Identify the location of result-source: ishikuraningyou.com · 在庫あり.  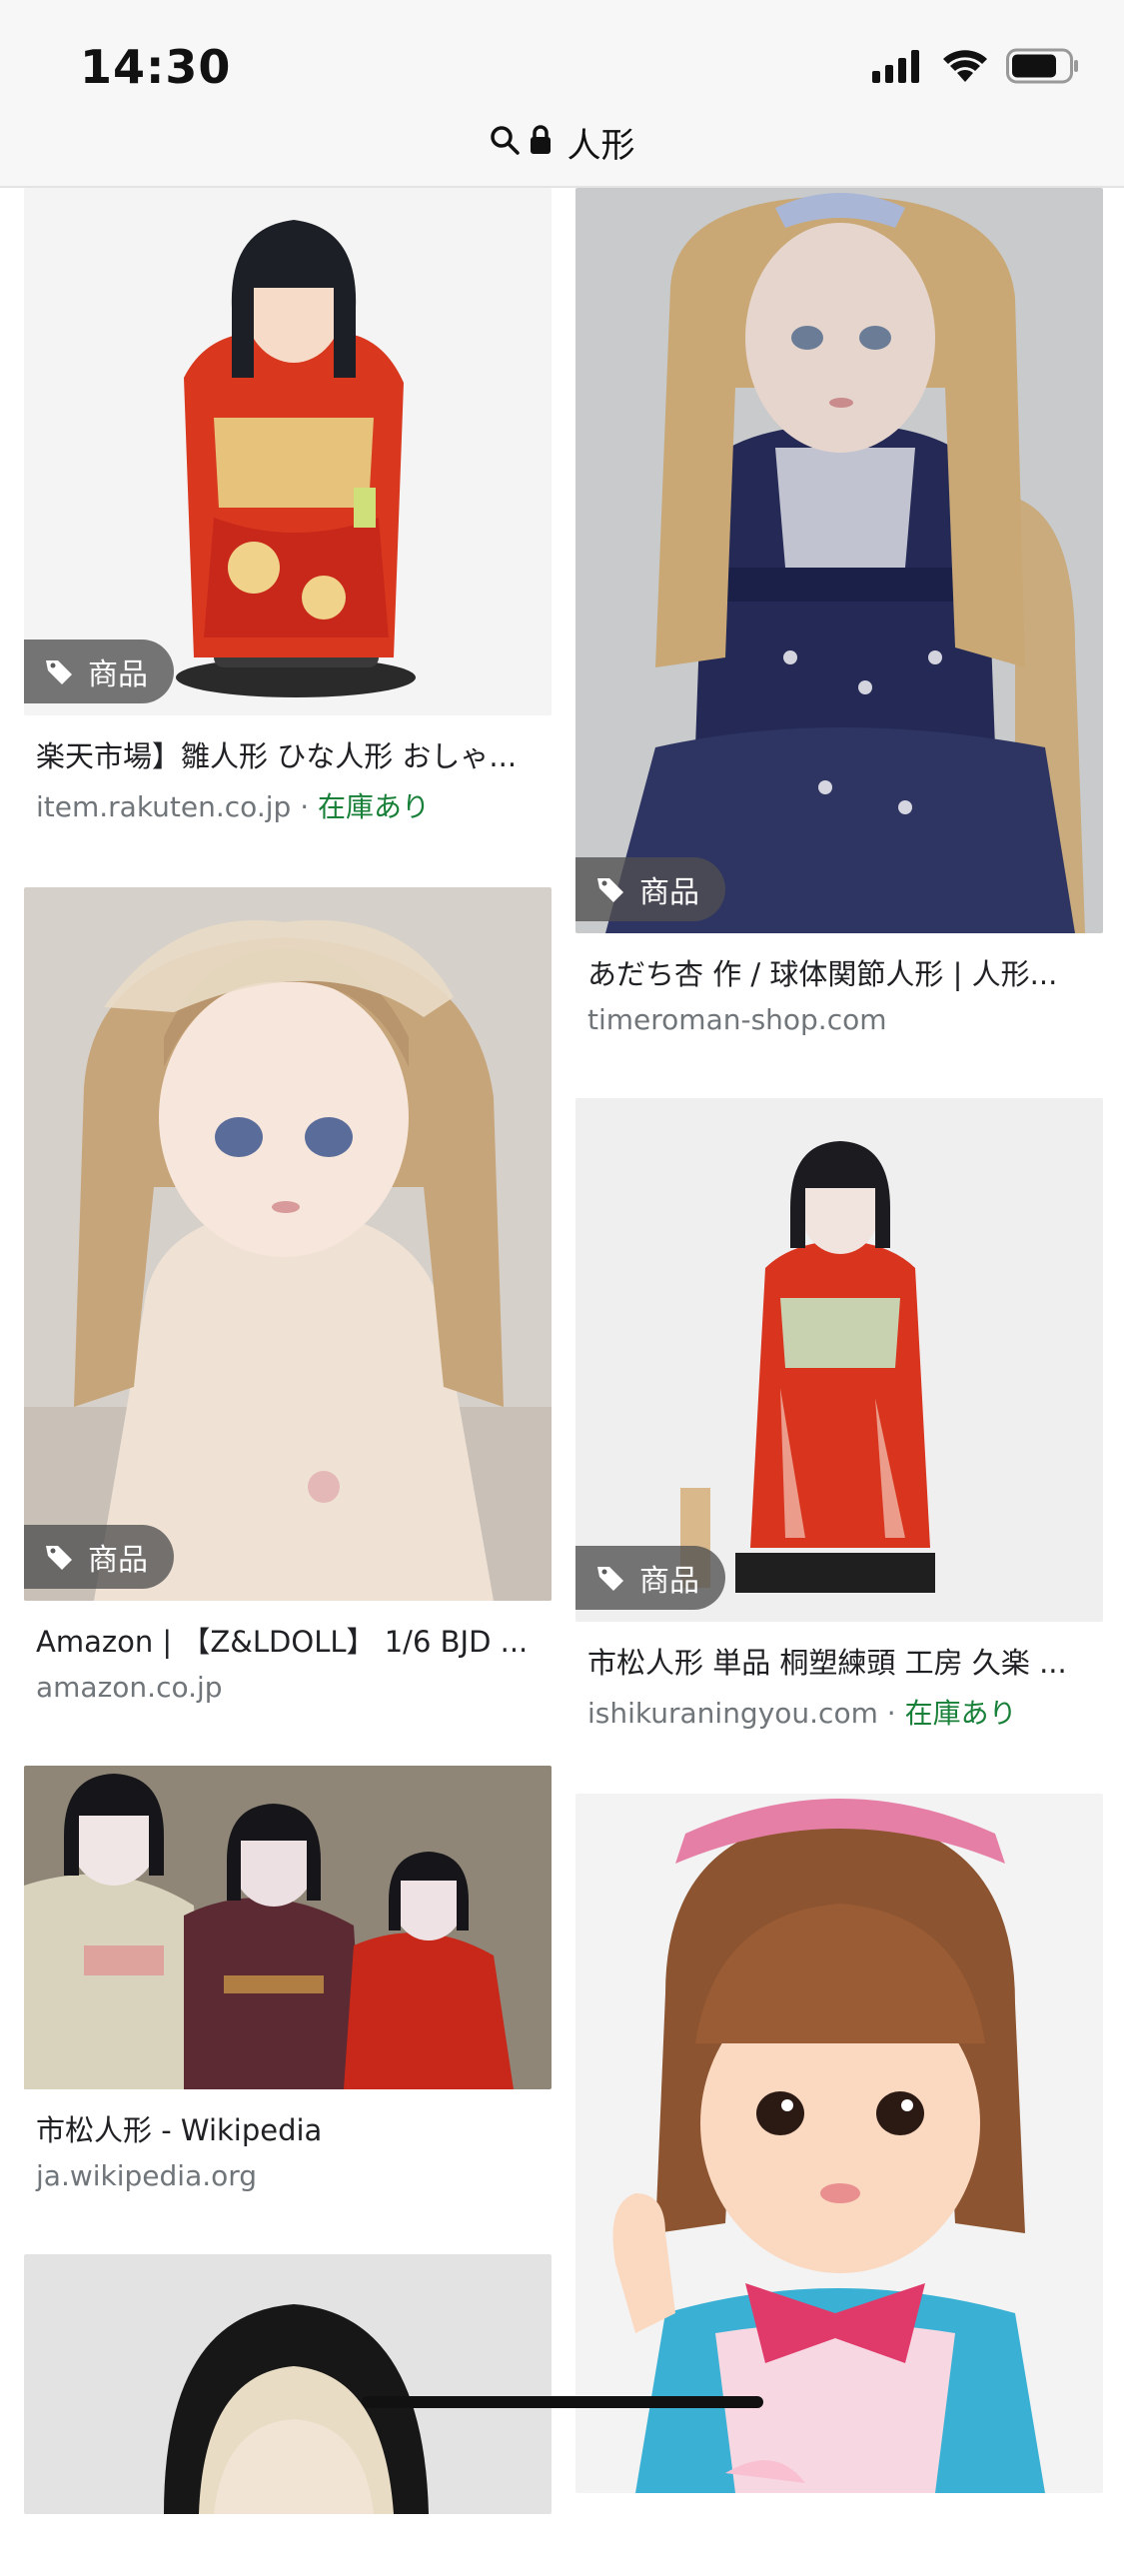
(845, 1712).